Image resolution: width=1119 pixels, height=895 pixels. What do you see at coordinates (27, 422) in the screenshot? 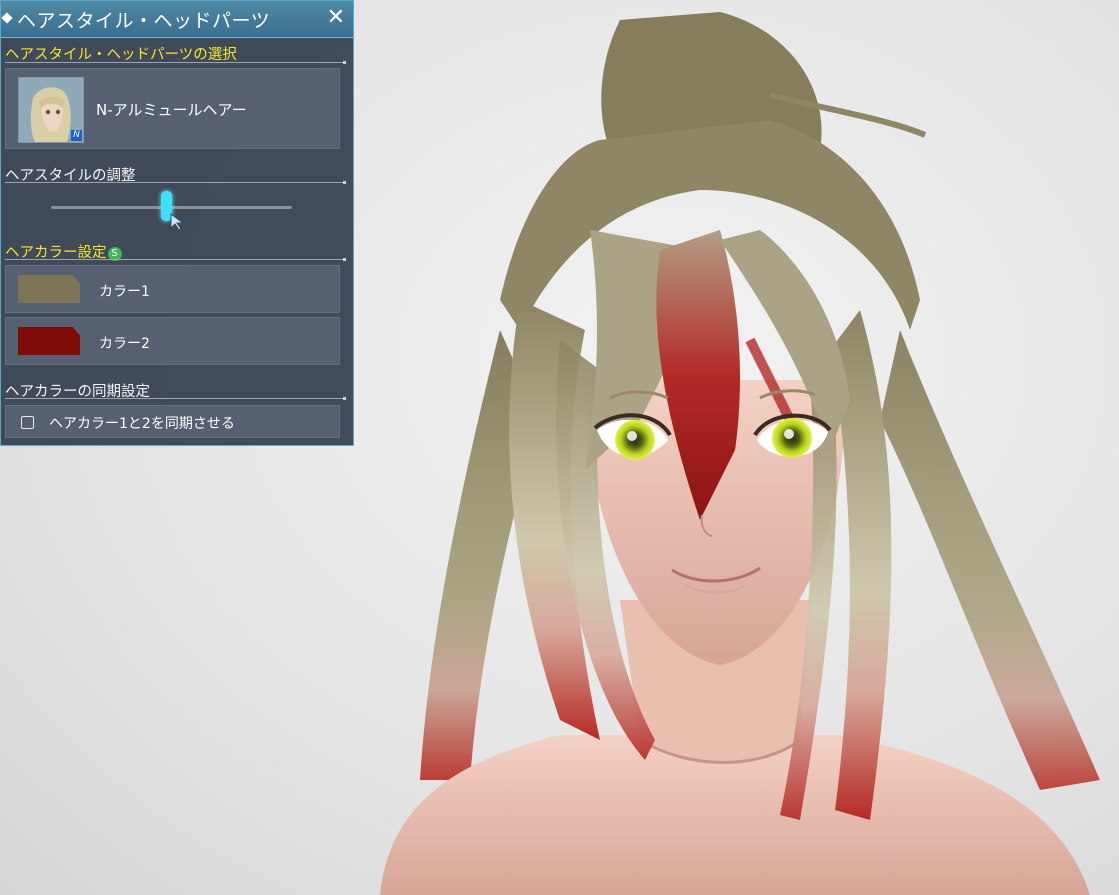
I see `sync-checkbox` at bounding box center [27, 422].